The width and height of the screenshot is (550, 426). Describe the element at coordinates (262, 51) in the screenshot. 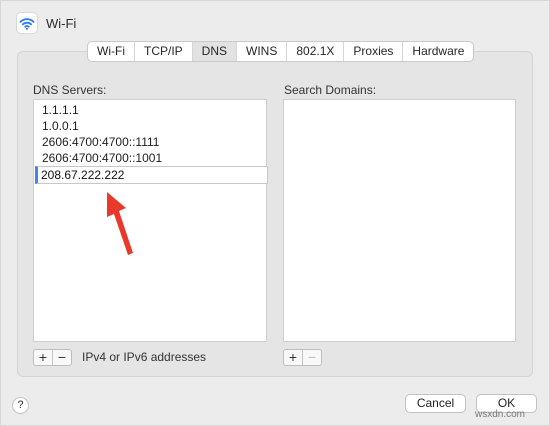

I see `tab-wins: WINS` at that location.